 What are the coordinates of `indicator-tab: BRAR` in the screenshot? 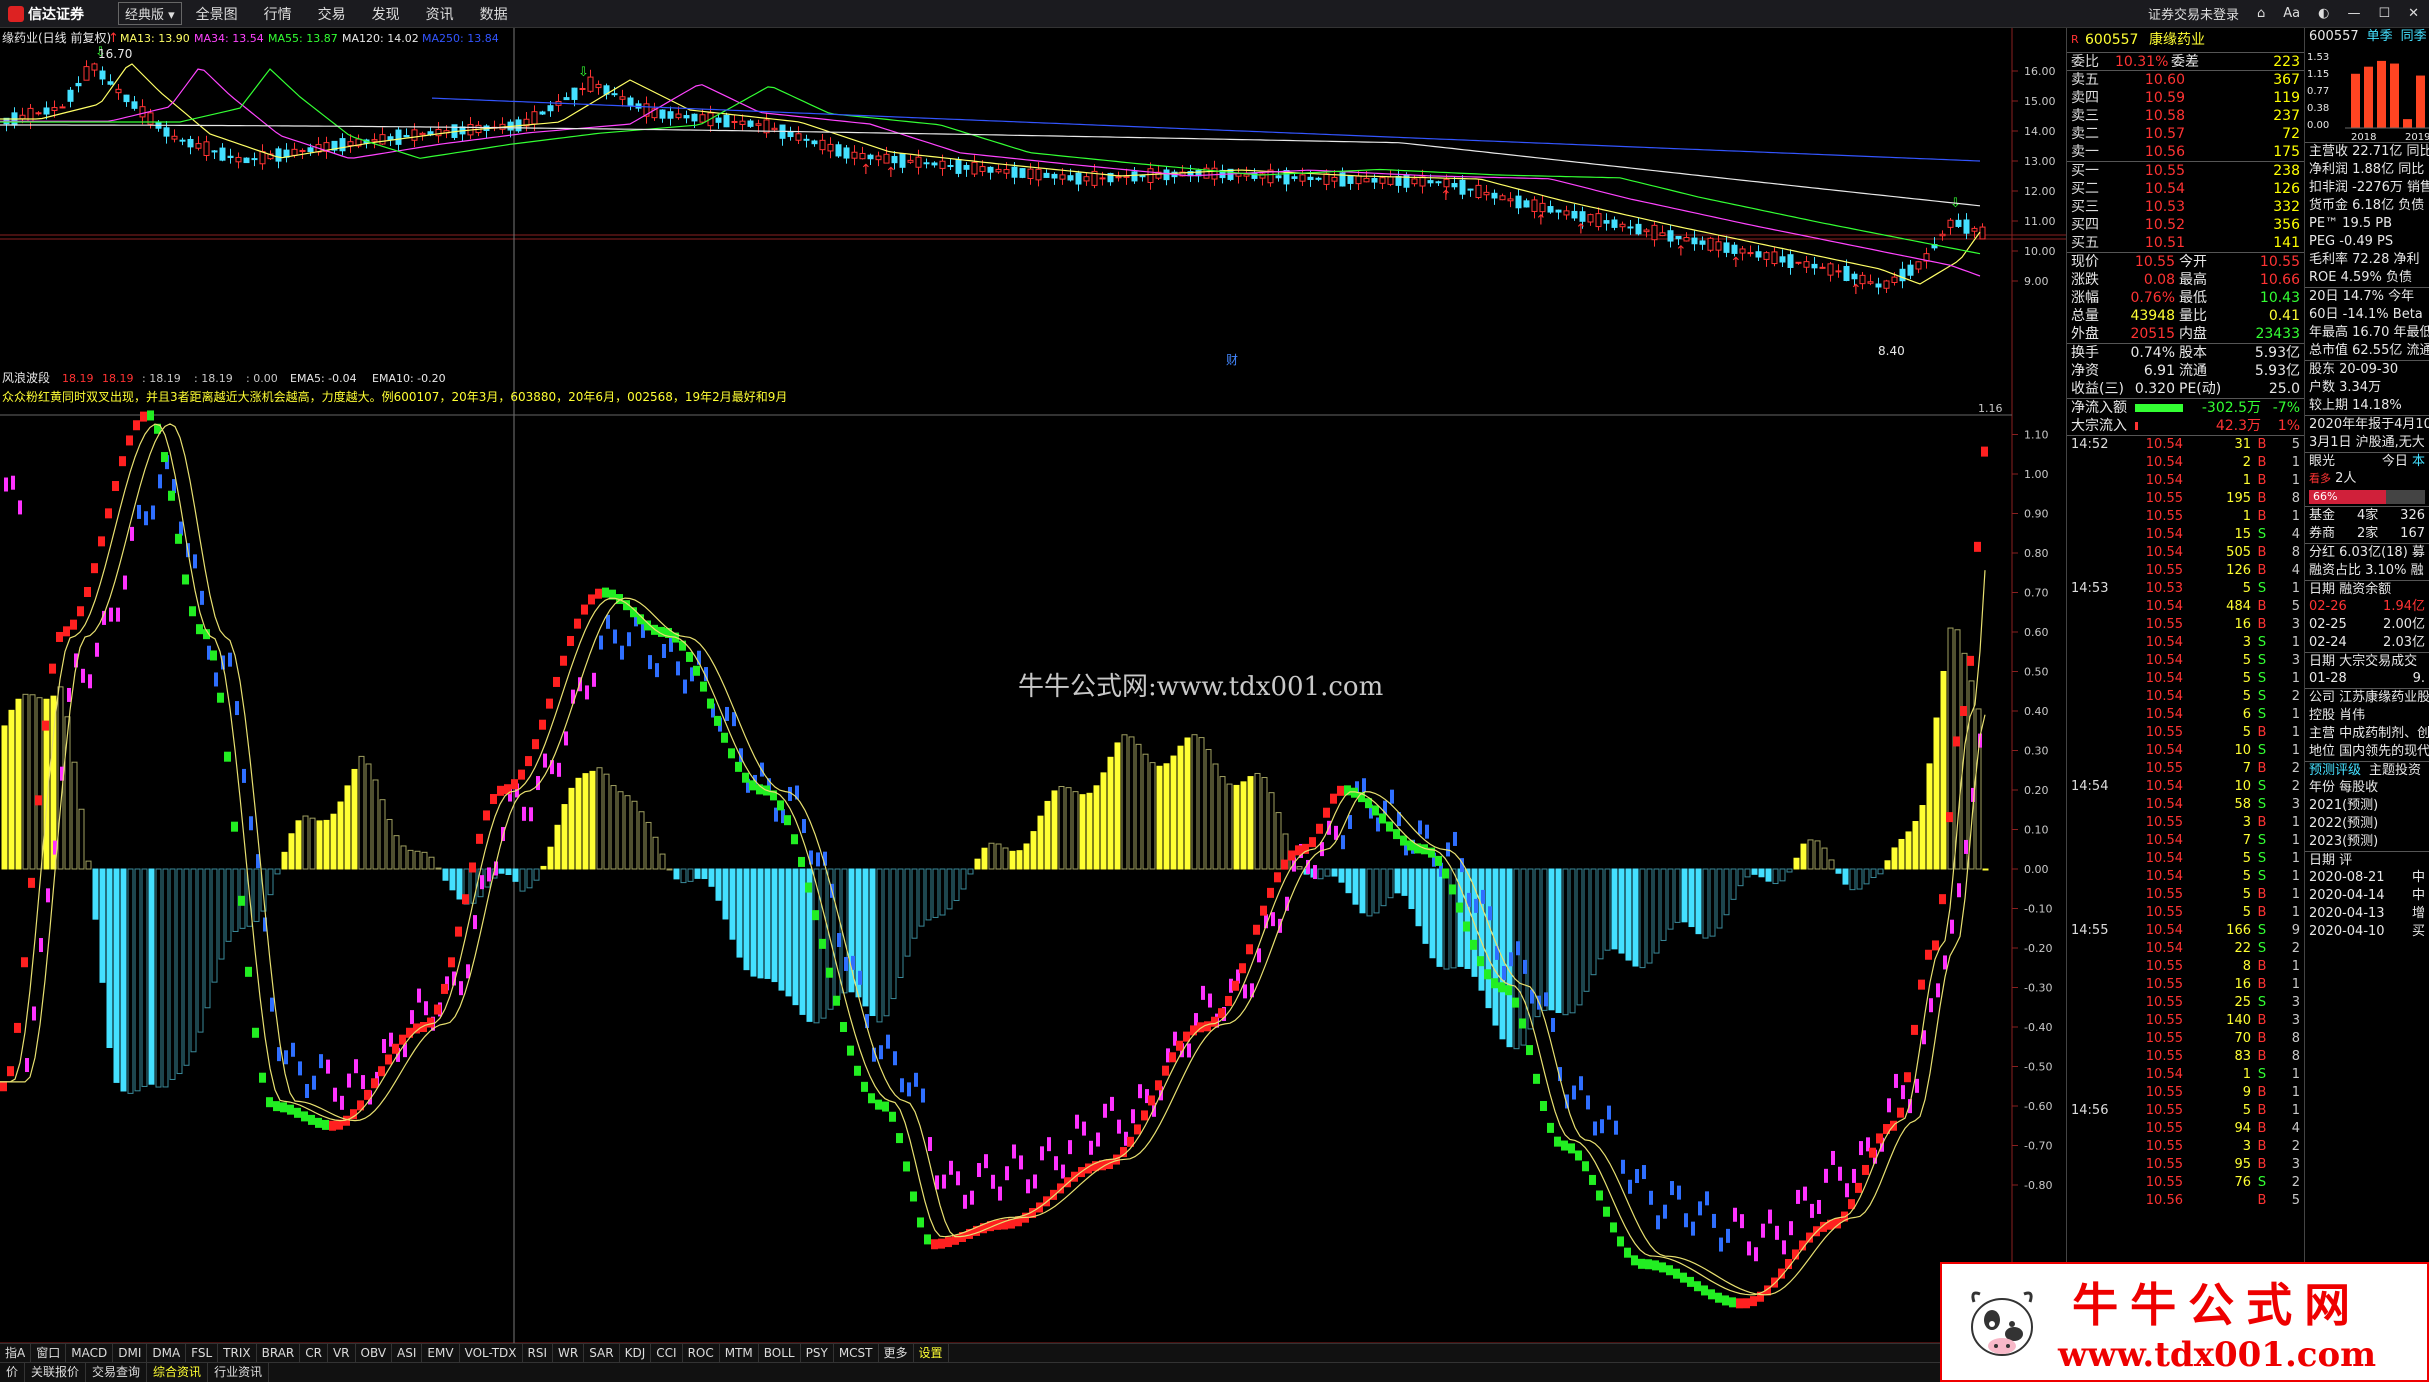 It's located at (279, 1353).